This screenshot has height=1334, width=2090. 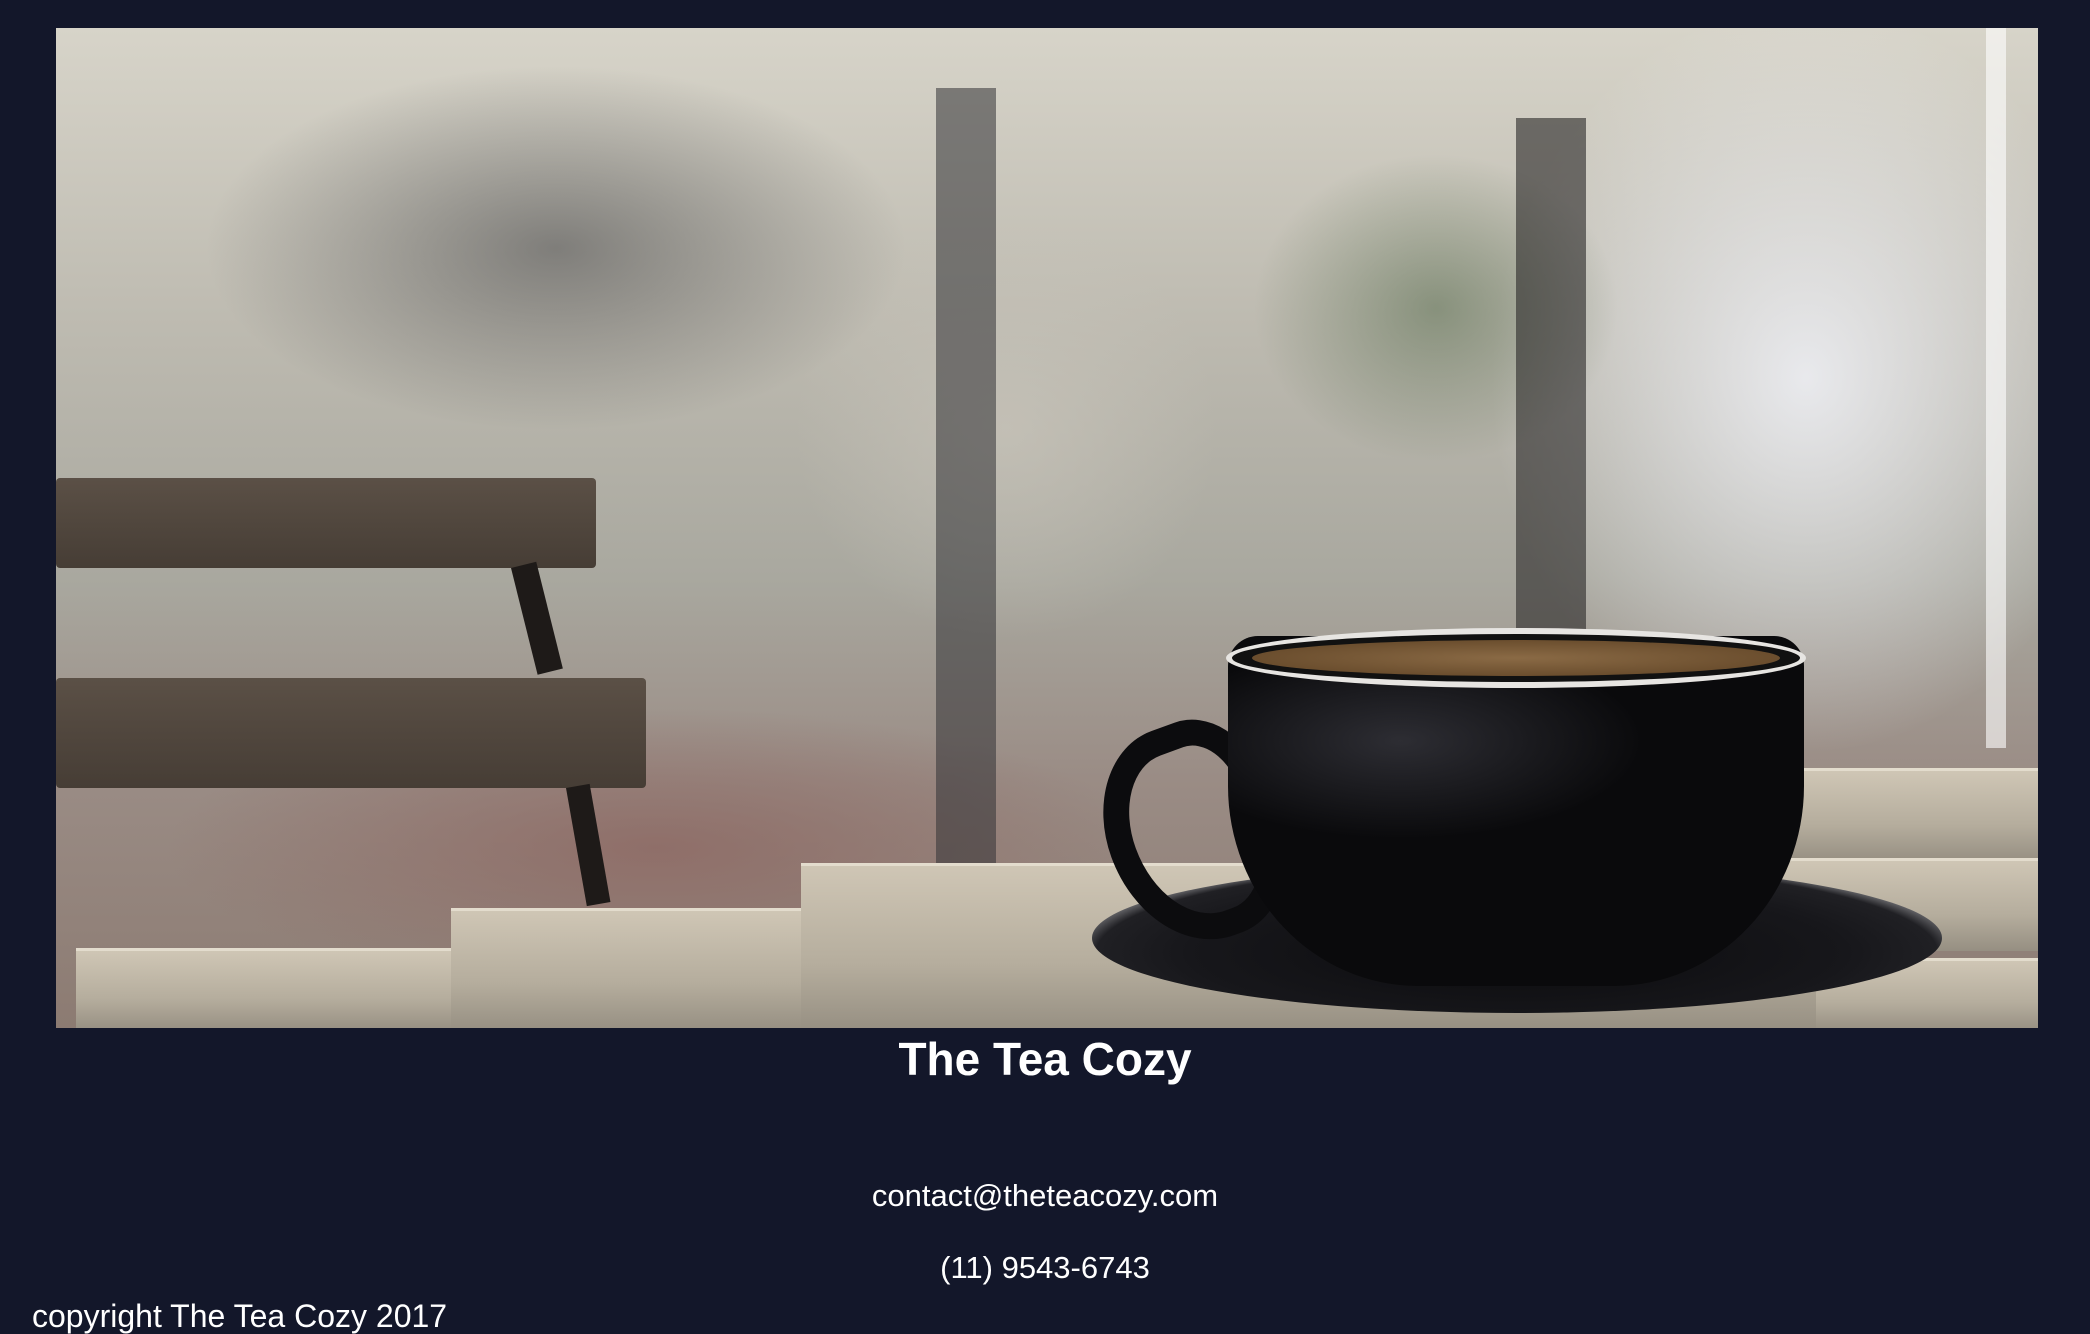 What do you see at coordinates (240, 1316) in the screenshot?
I see `footer-copyright: copyright The Tea Cozy 2017` at bounding box center [240, 1316].